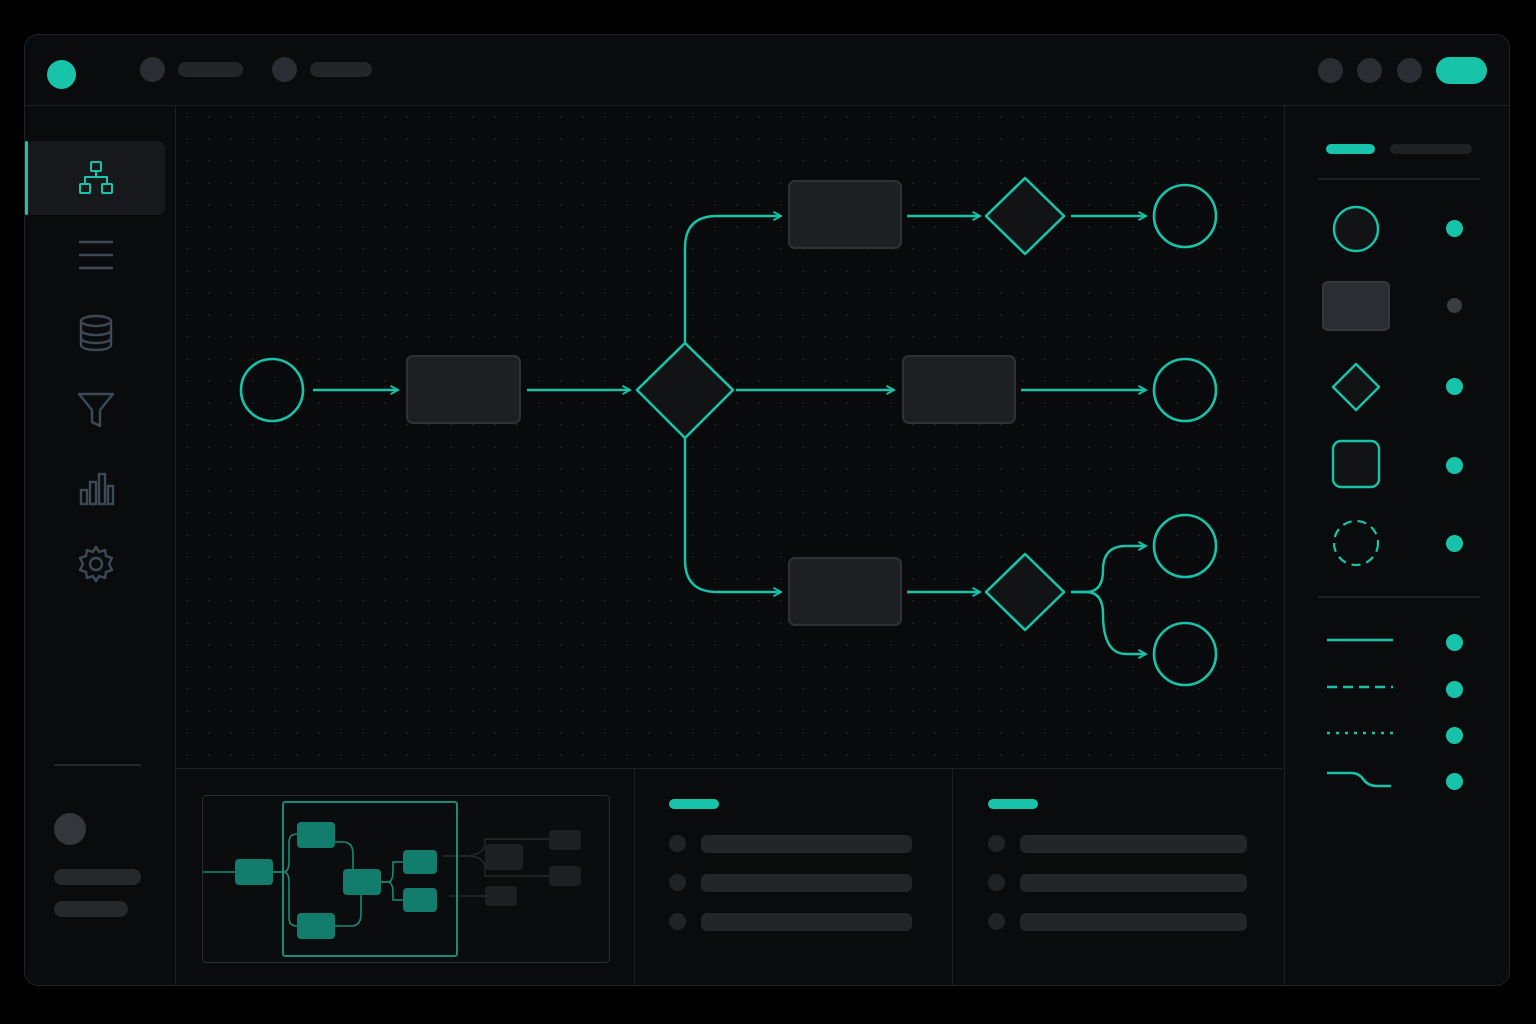 This screenshot has height=1024, width=1536. I want to click on sidebar-divider, so click(97, 765).